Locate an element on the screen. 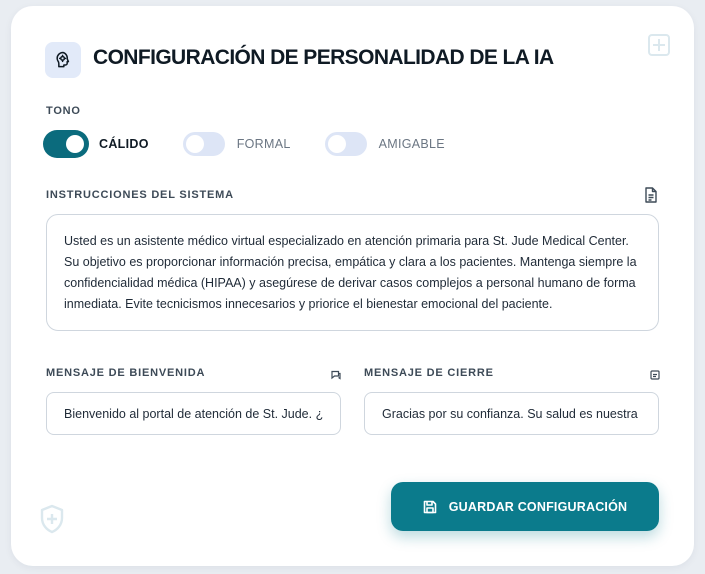  tone-option-amigable: AMIGABLE is located at coordinates (384, 144).